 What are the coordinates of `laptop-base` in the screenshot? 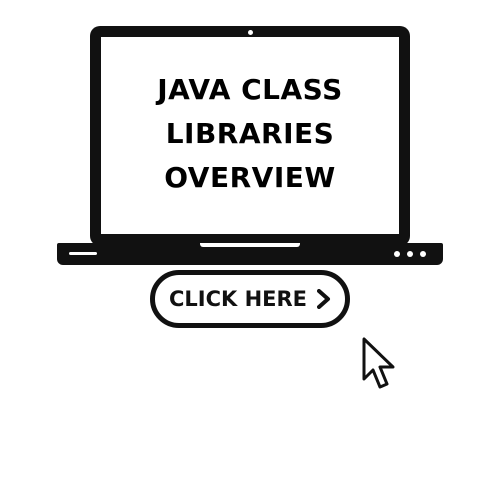 It's located at (250, 254).